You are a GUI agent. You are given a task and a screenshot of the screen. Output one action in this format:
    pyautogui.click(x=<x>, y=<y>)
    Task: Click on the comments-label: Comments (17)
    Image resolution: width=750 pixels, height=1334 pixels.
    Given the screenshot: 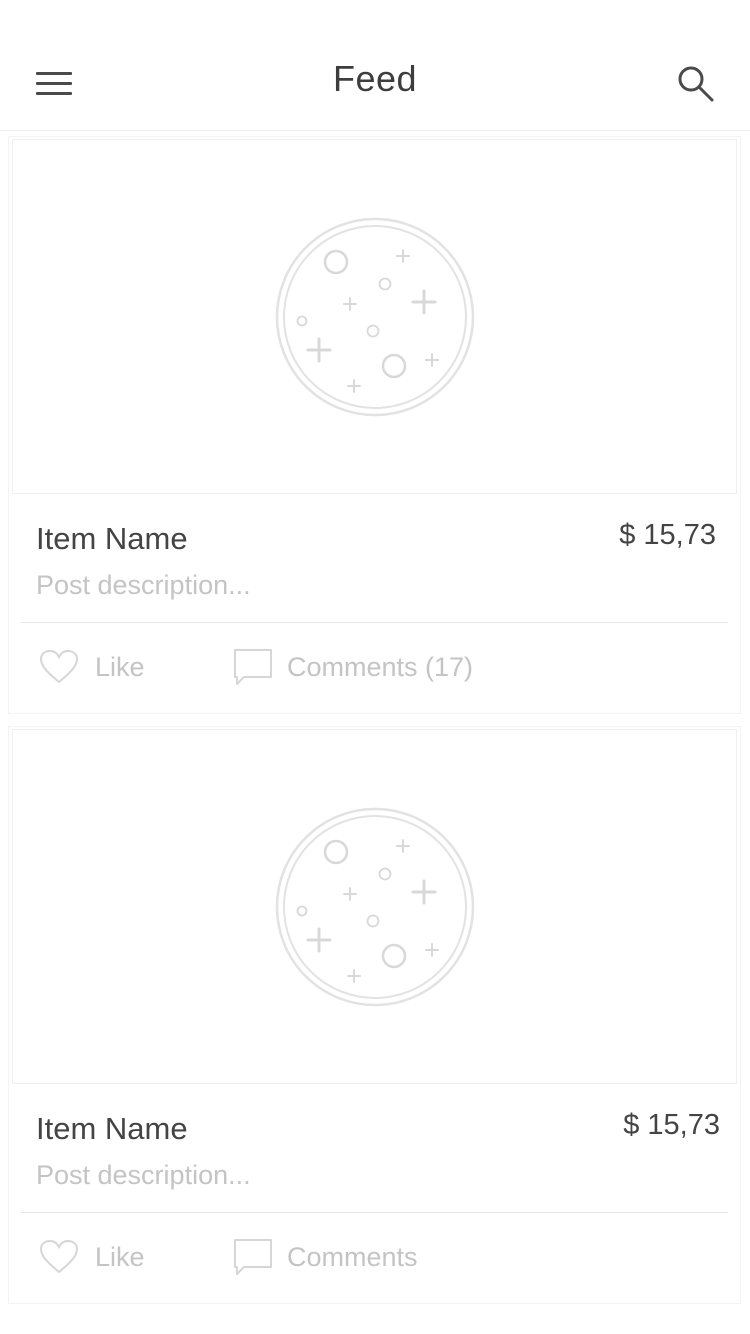 What is the action you would take?
    pyautogui.click(x=380, y=666)
    